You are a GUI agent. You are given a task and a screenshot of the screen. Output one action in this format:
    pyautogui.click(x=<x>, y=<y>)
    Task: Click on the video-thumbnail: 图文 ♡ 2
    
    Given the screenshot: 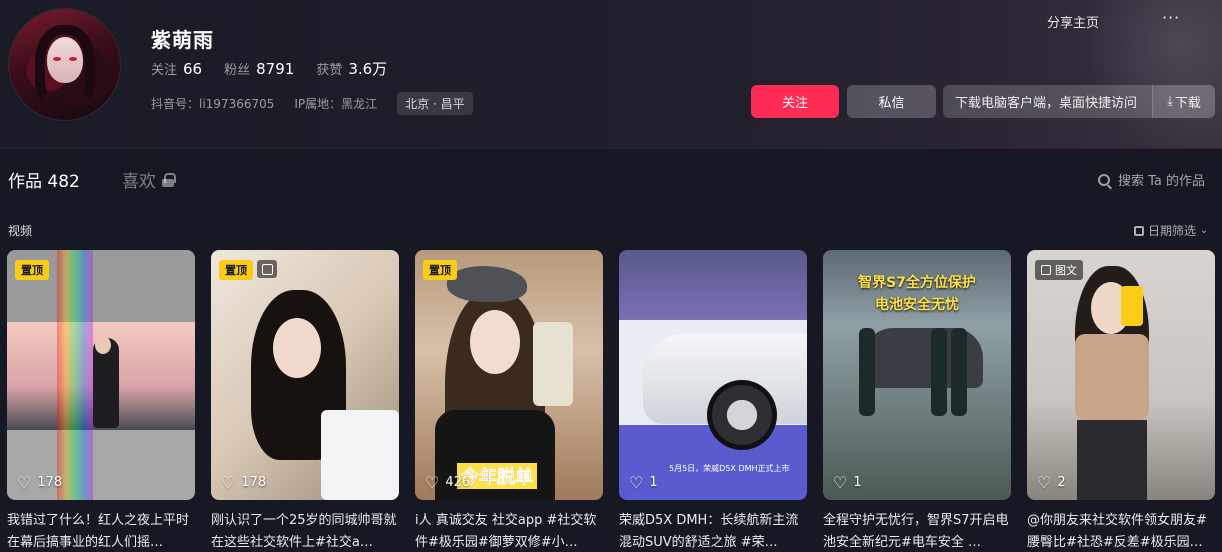 What is the action you would take?
    pyautogui.click(x=1121, y=375)
    